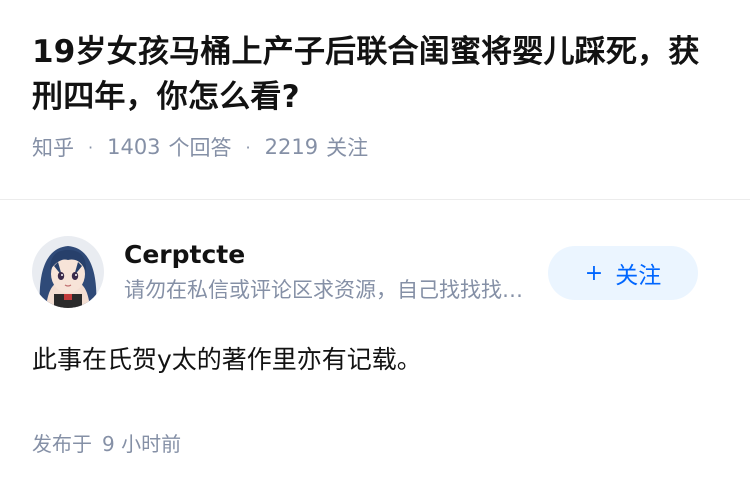  I want to click on avatar, so click(68, 272).